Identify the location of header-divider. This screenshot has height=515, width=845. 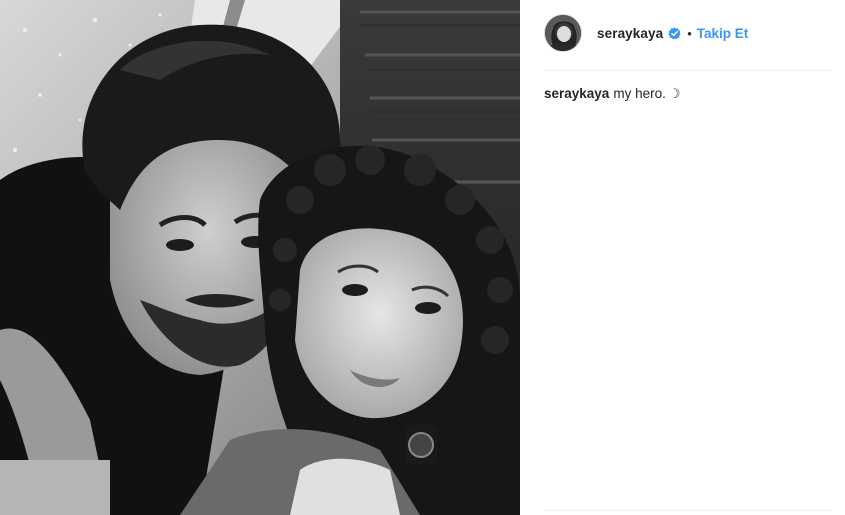
(688, 70).